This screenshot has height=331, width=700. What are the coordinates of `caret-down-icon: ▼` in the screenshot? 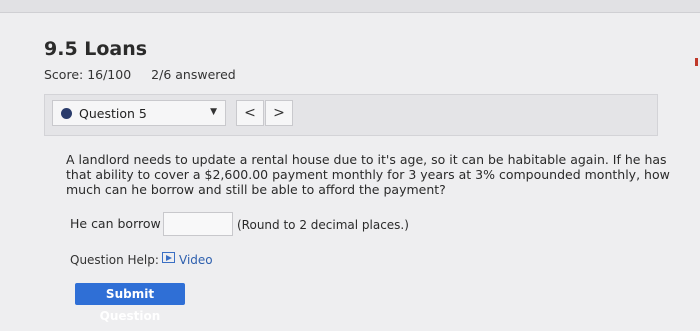 It's located at (213, 112).